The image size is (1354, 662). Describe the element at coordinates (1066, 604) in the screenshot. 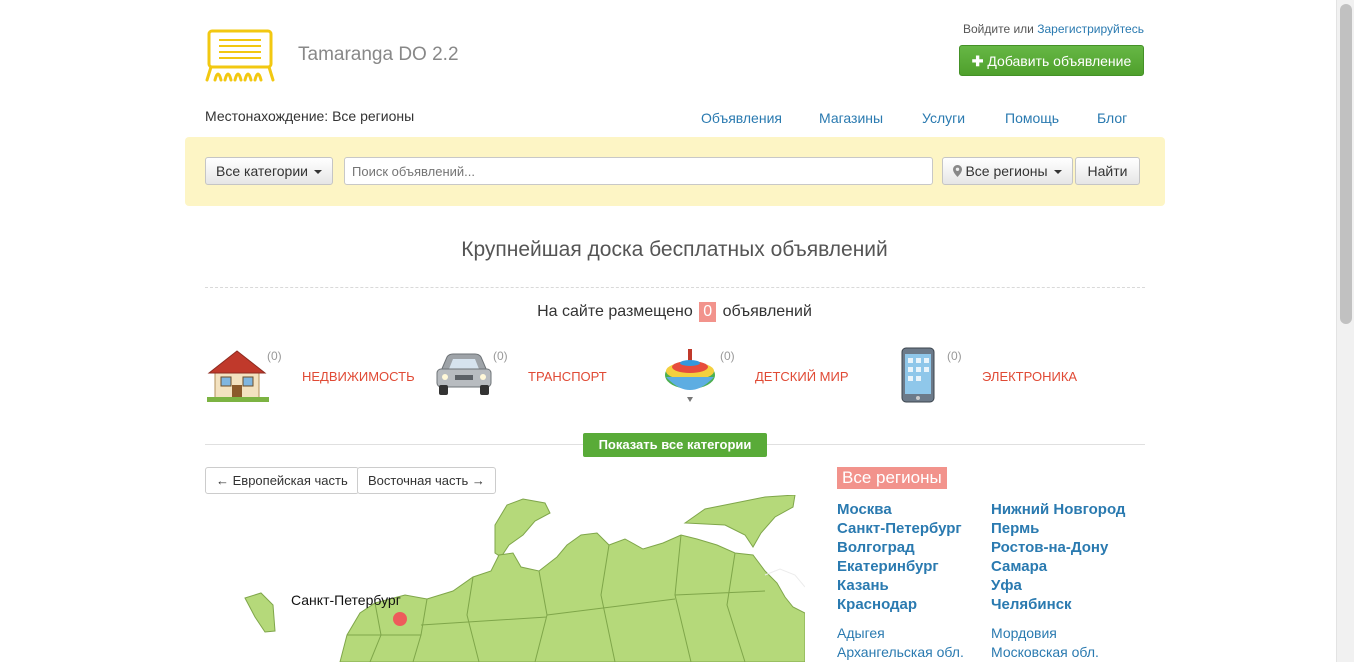

I see `region-link: Челябинск` at that location.